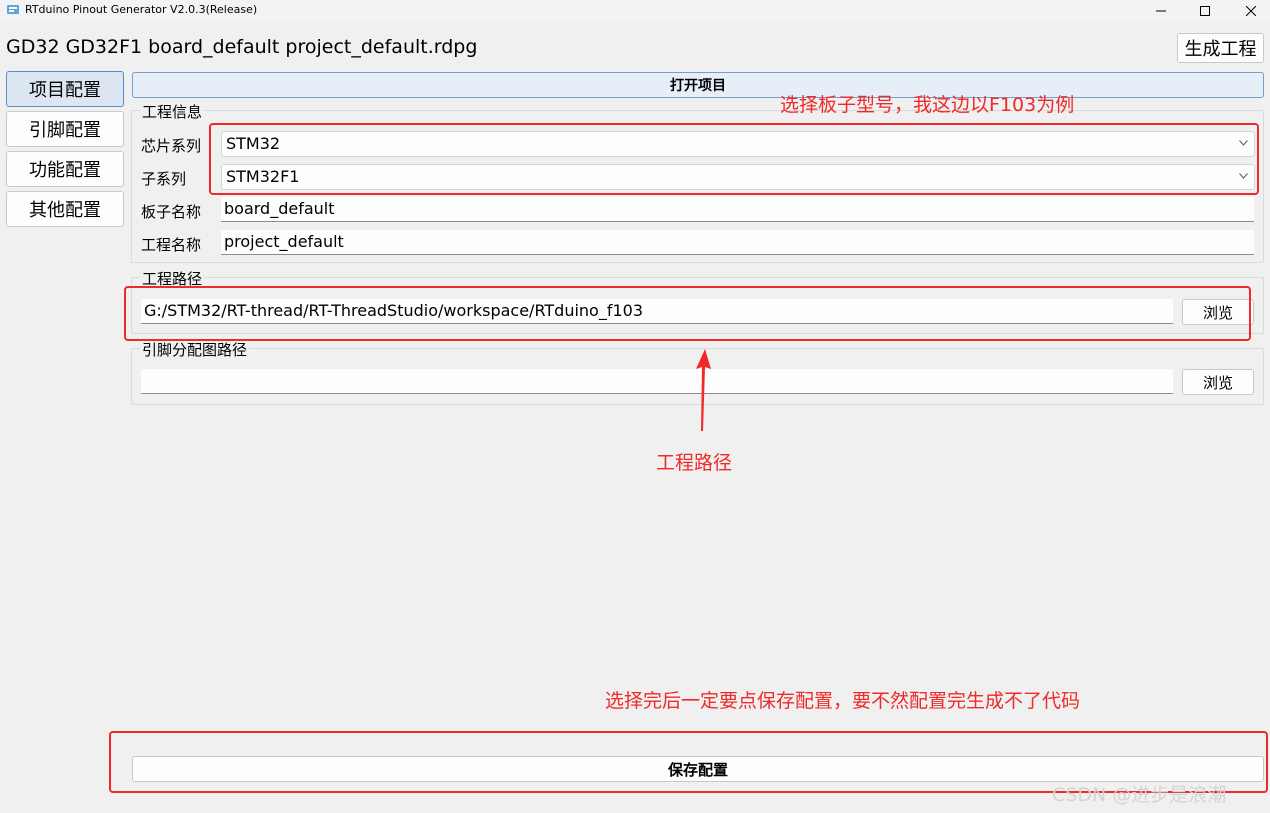  What do you see at coordinates (65, 169) in the screenshot?
I see `nav-function-config-button: 功能配置` at bounding box center [65, 169].